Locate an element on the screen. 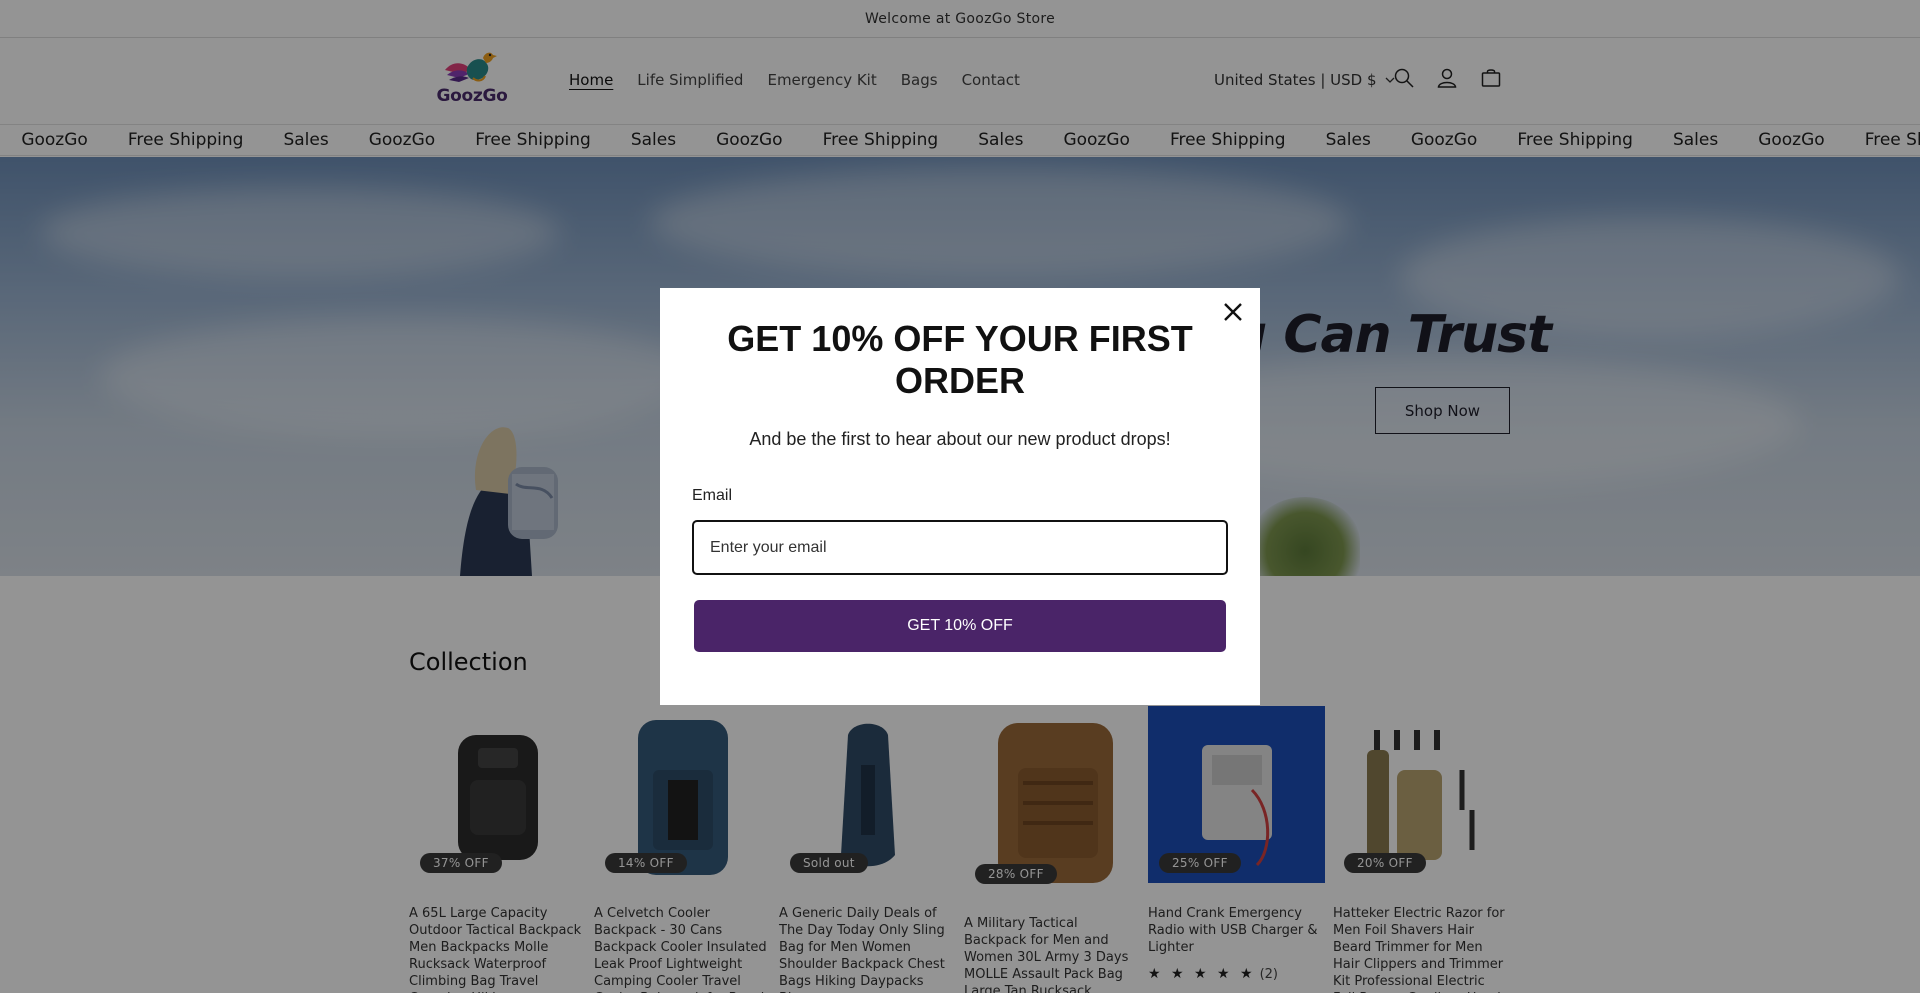 This screenshot has height=993, width=1920. email-label: Email is located at coordinates (712, 495).